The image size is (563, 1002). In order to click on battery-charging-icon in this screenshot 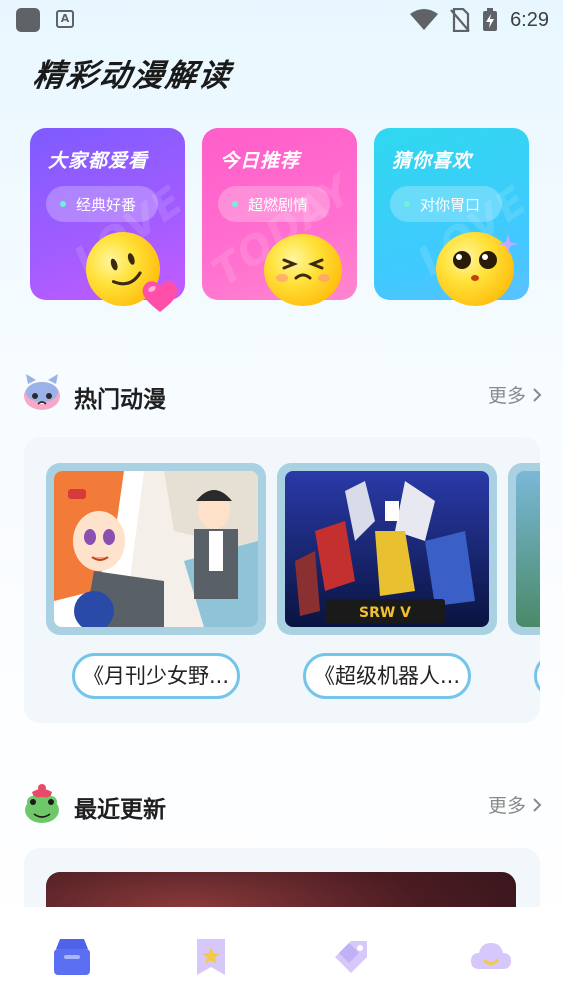, I will do `click(490, 19)`.